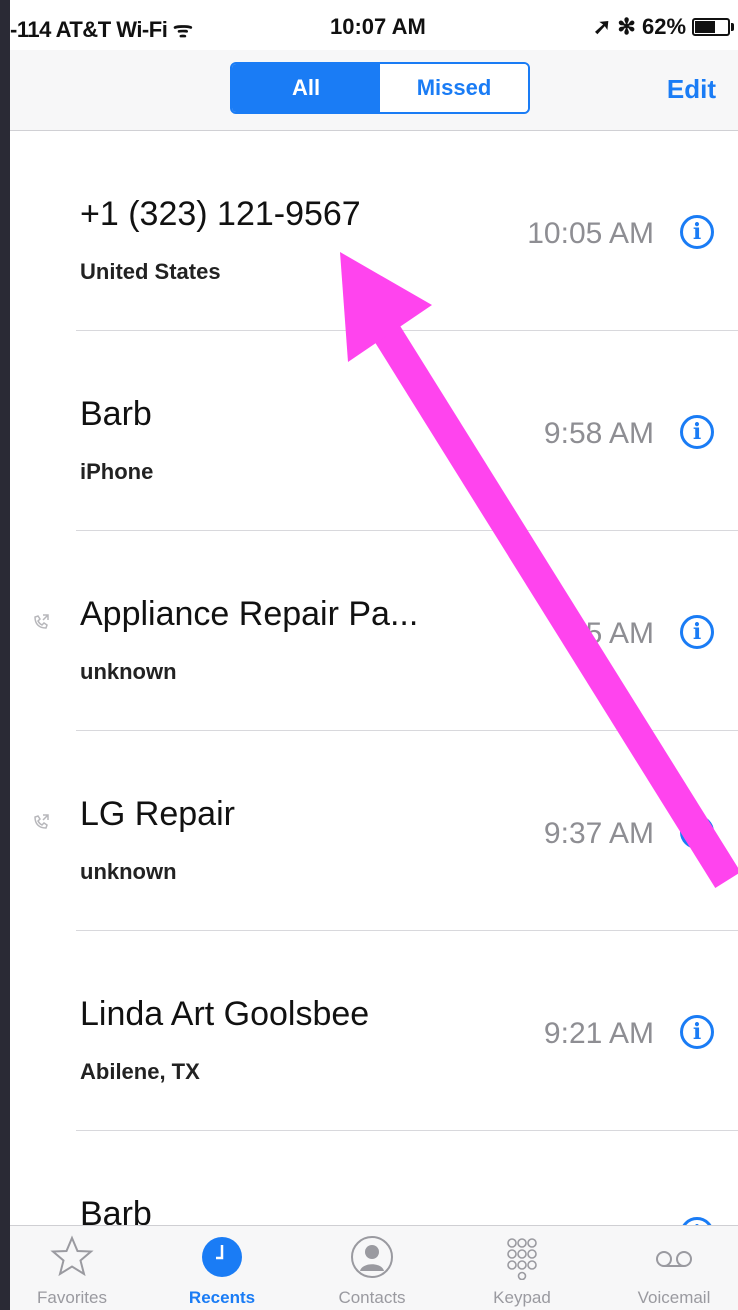 The width and height of the screenshot is (738, 1310). I want to click on segment-all: All, so click(306, 88).